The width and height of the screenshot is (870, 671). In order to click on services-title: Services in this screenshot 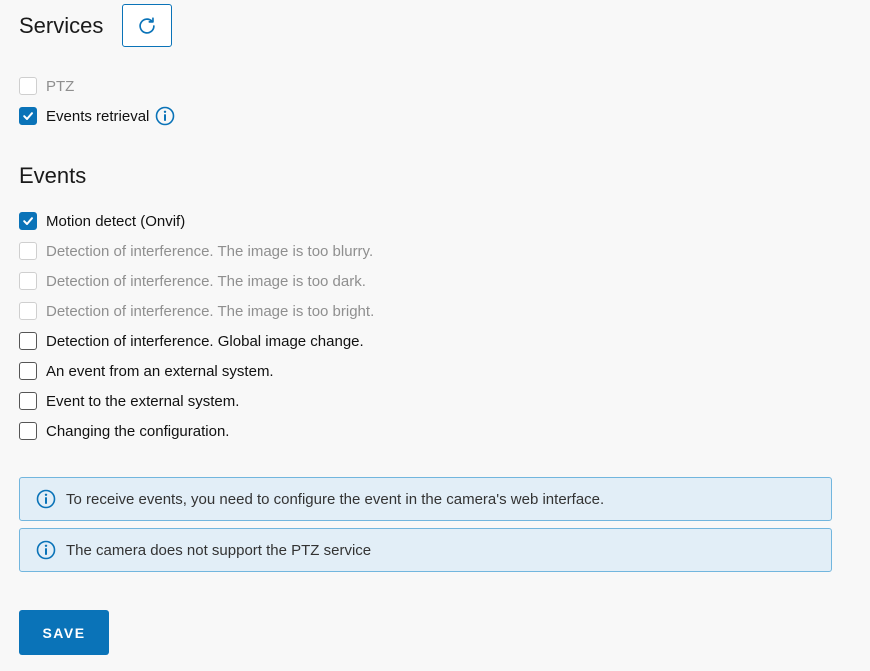, I will do `click(61, 25)`.